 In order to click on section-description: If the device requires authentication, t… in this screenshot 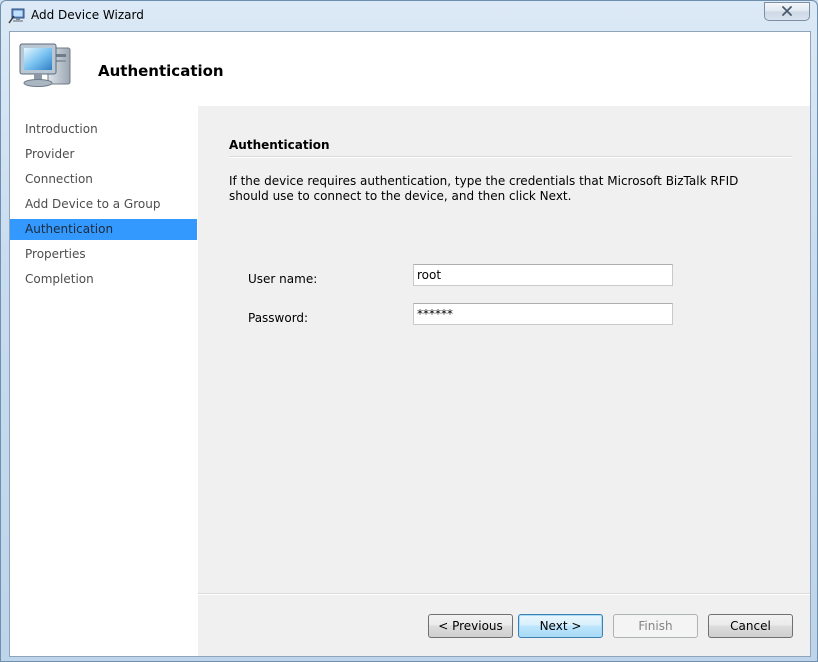, I will do `click(484, 188)`.